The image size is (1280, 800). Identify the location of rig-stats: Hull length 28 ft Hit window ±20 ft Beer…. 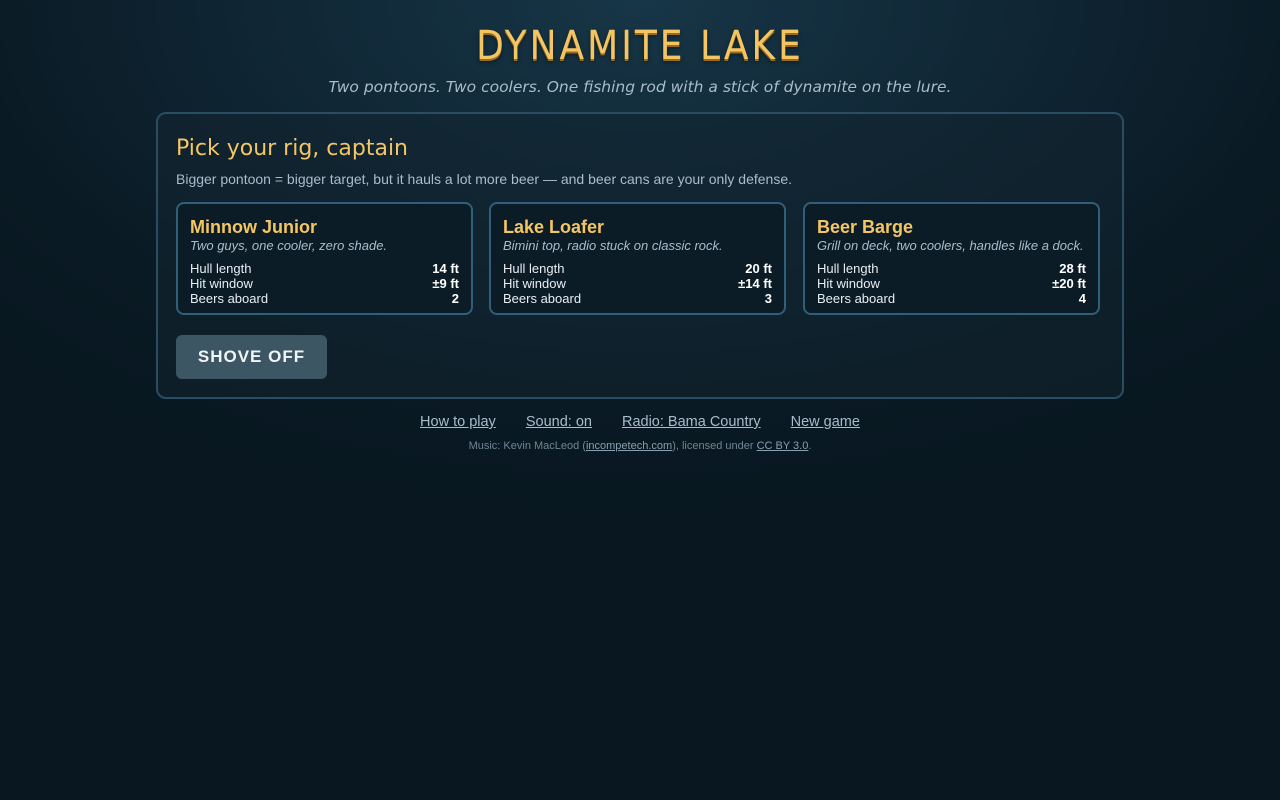
(951, 283).